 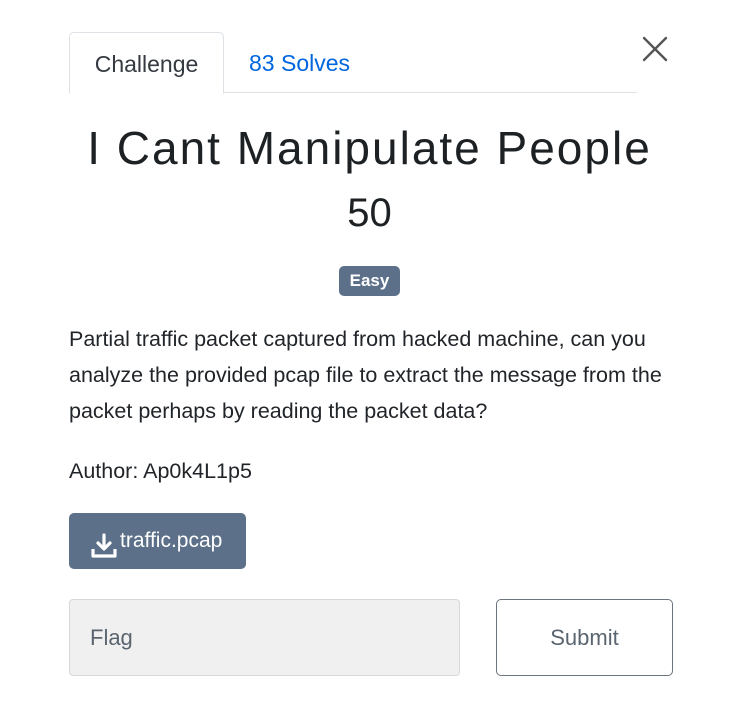 I want to click on badge-container: Easy, so click(x=369, y=281).